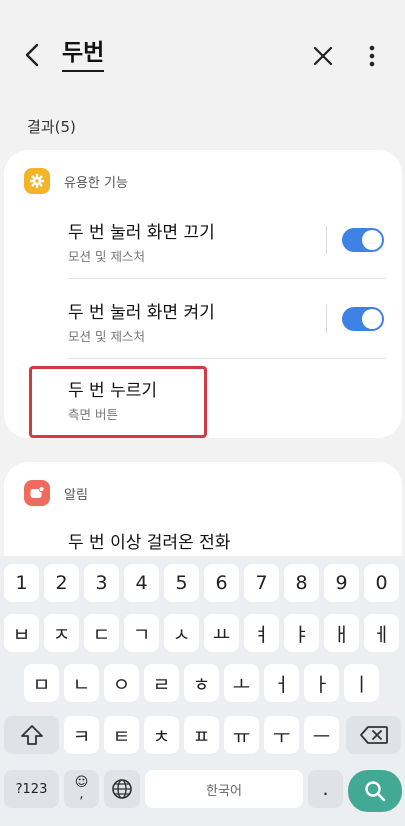  Describe the element at coordinates (363, 240) in the screenshot. I see `screen-off-toggle` at that location.